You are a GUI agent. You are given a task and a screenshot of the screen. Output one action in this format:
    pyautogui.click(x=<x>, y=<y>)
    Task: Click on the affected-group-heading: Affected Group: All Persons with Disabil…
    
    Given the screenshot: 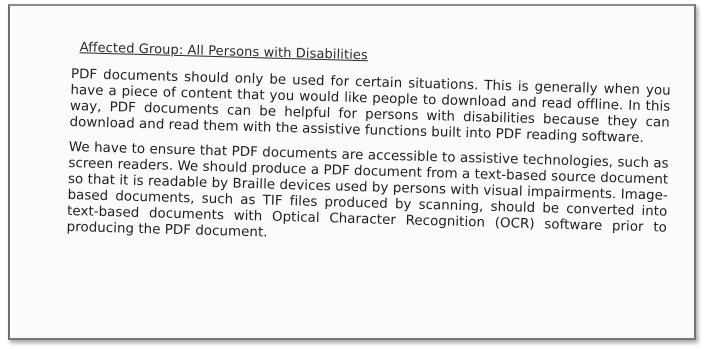 What is the action you would take?
    pyautogui.click(x=224, y=52)
    